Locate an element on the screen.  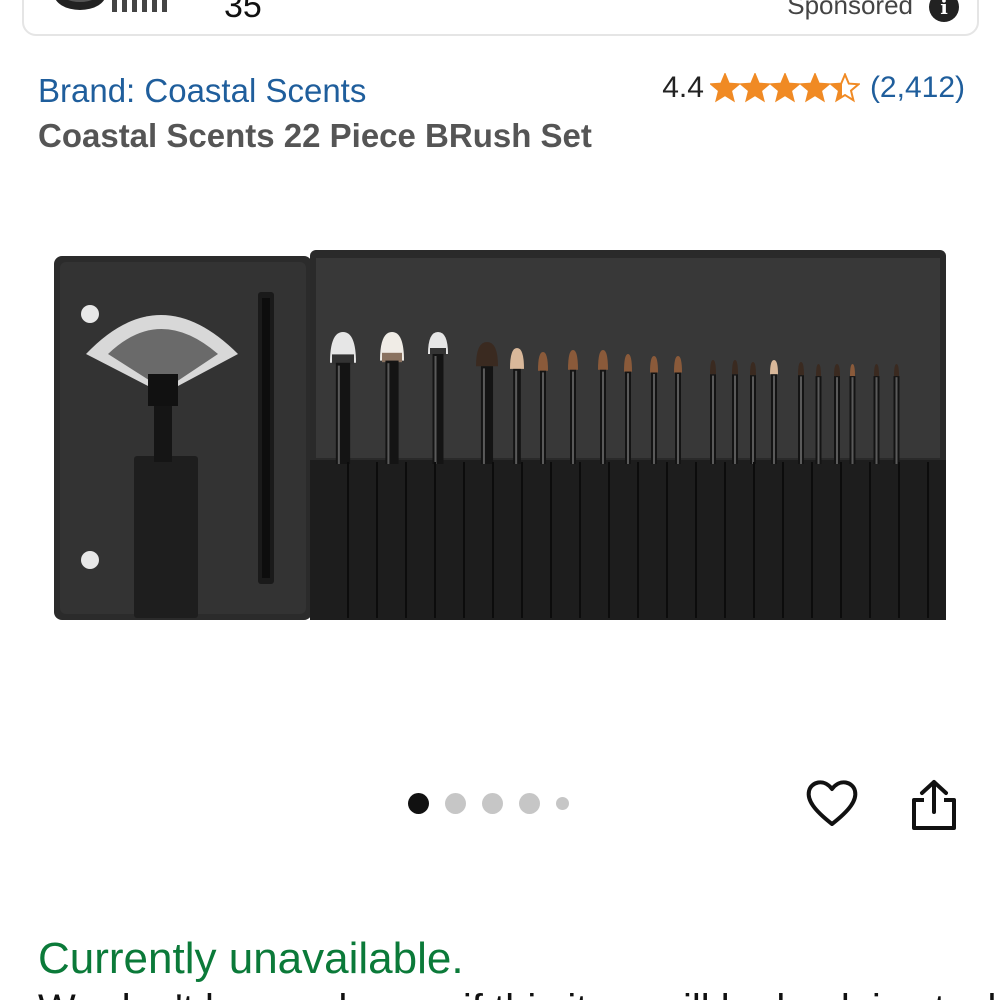
rating-count-link: (2,412) is located at coordinates (917, 88).